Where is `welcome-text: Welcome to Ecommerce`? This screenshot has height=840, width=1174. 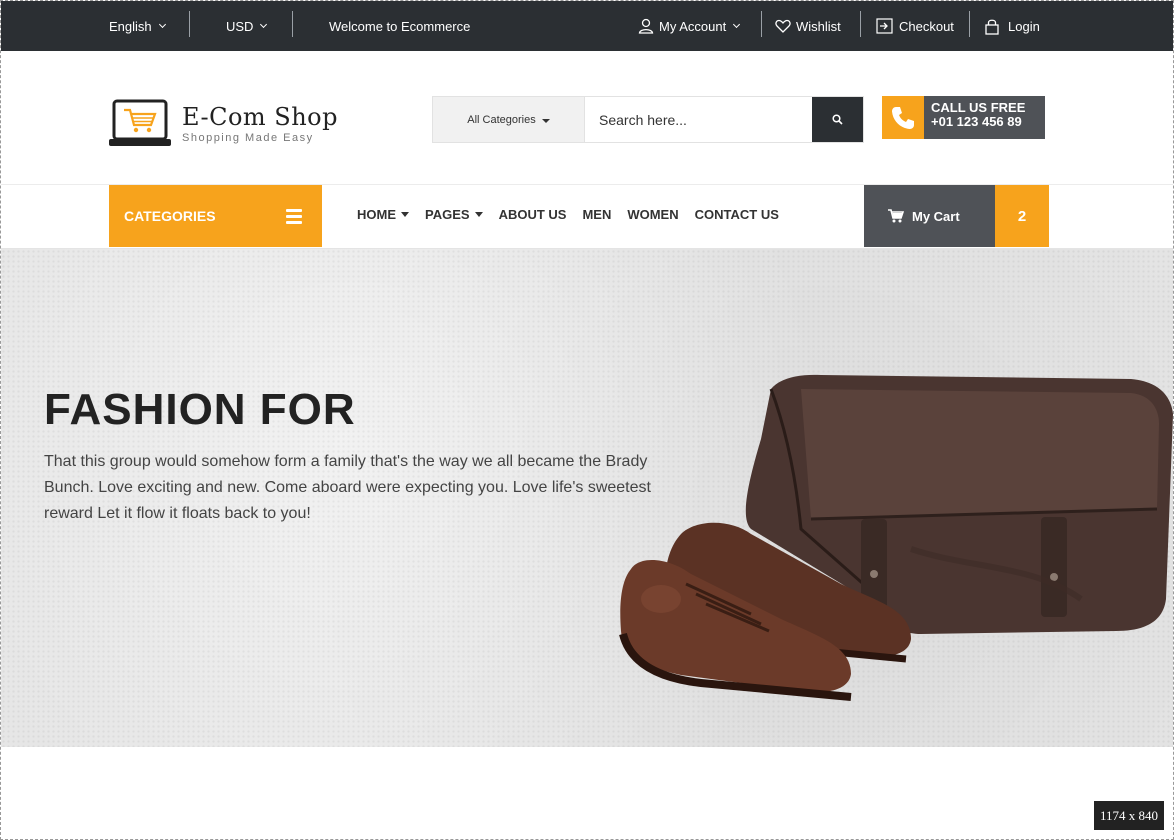
welcome-text: Welcome to Ecommerce is located at coordinates (400, 26).